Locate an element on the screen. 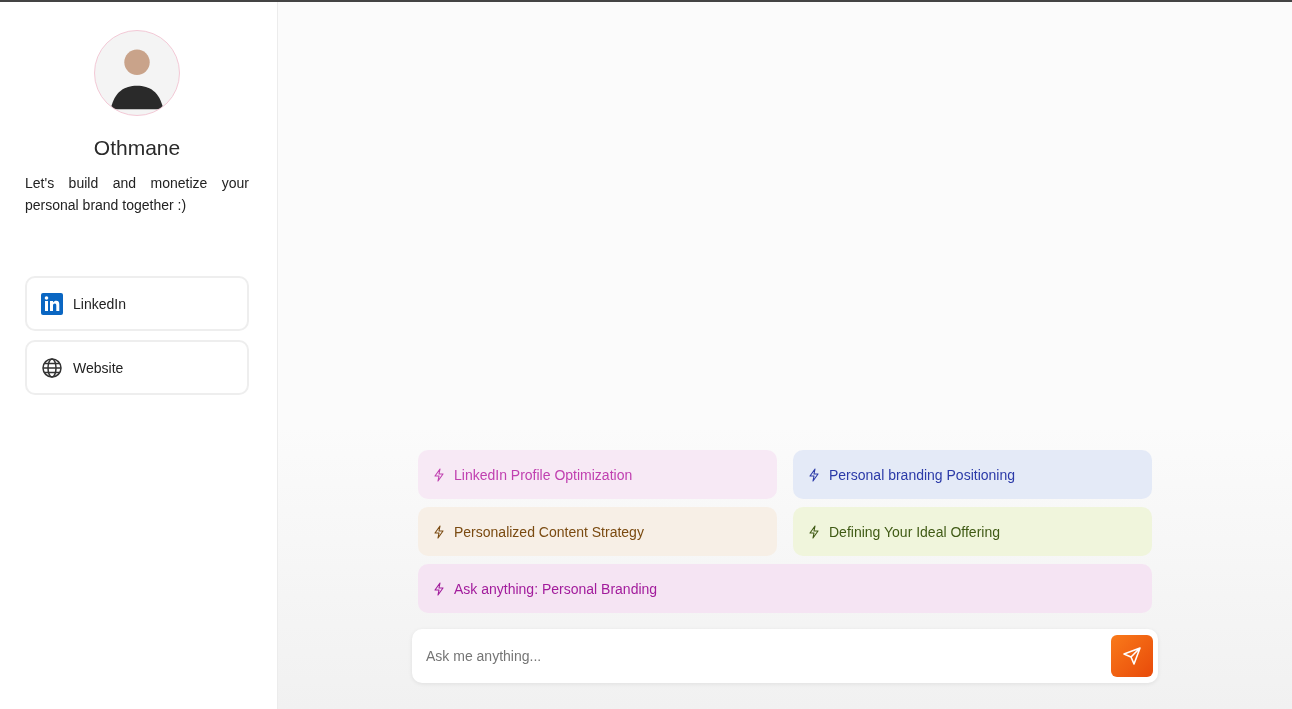 The width and height of the screenshot is (1292, 709). send-icon is located at coordinates (1132, 656).